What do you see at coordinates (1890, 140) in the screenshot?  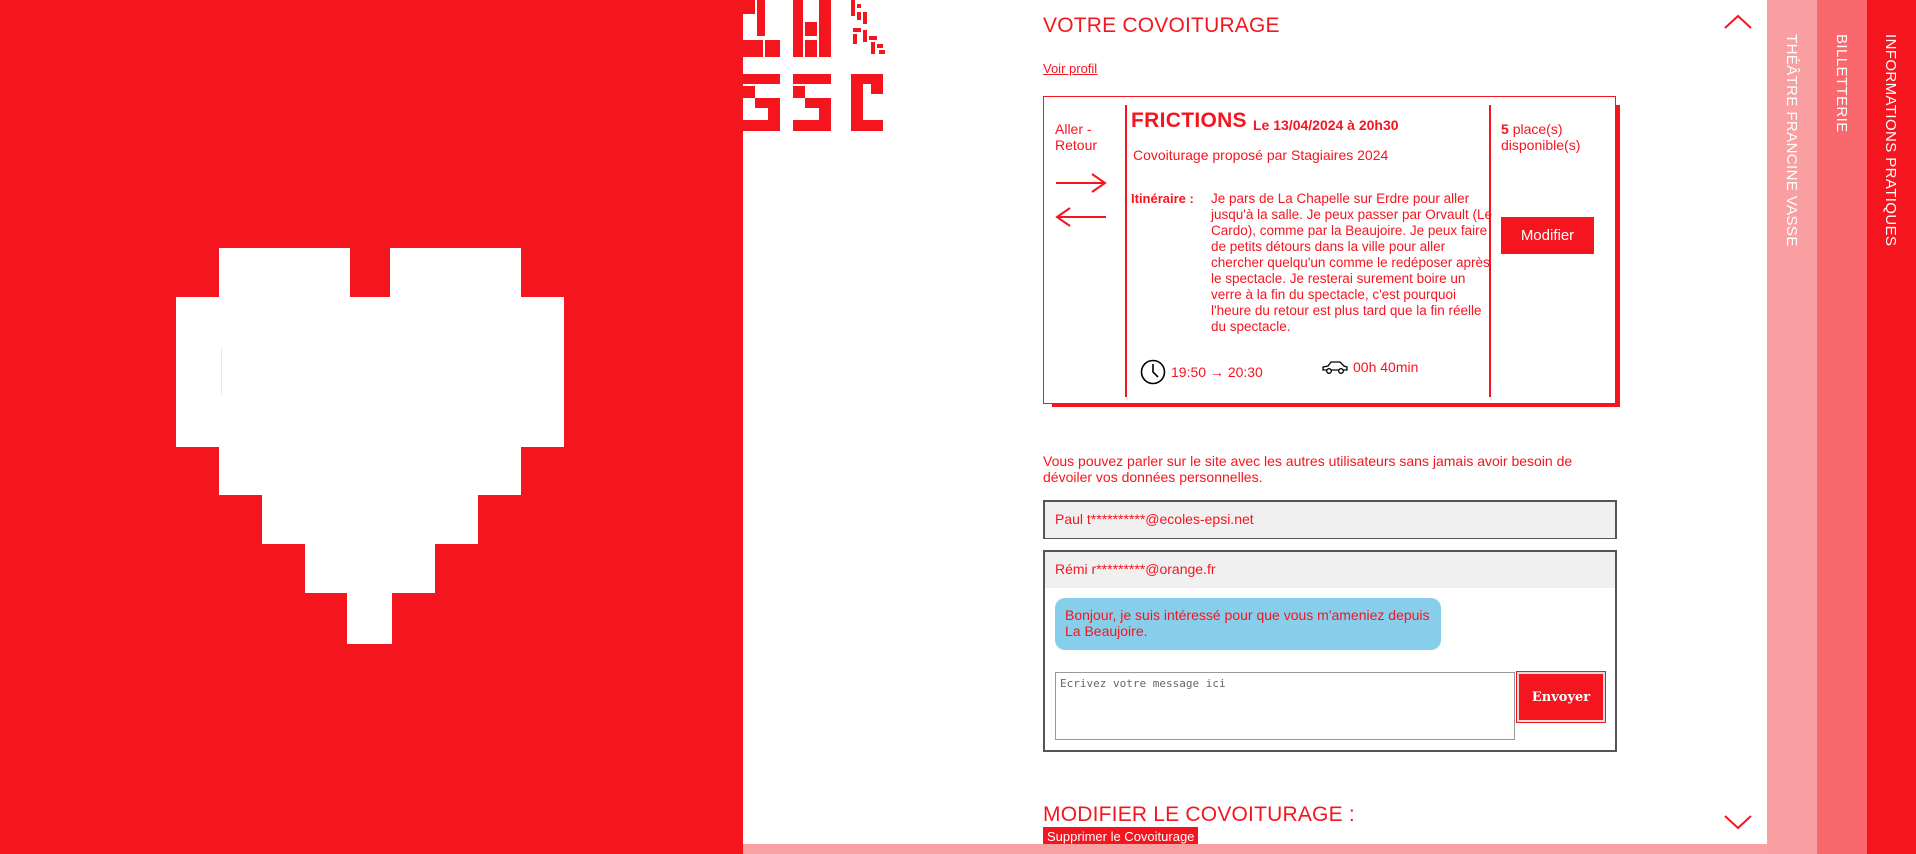 I see `tab-informations-label: INFORMATIONS PRATIQUES` at bounding box center [1890, 140].